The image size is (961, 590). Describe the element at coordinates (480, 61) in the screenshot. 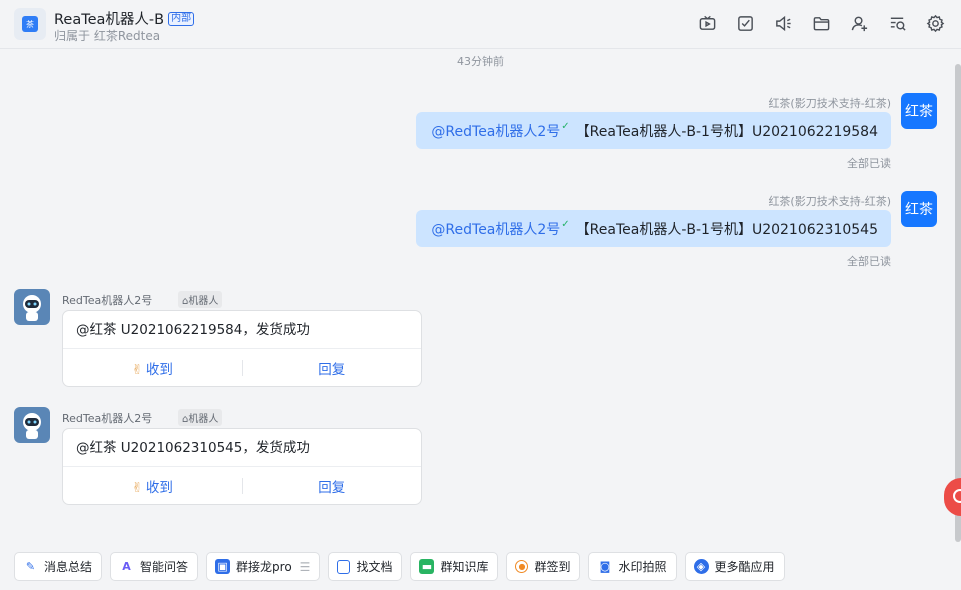

I see `time-divider: 43分钟前` at that location.